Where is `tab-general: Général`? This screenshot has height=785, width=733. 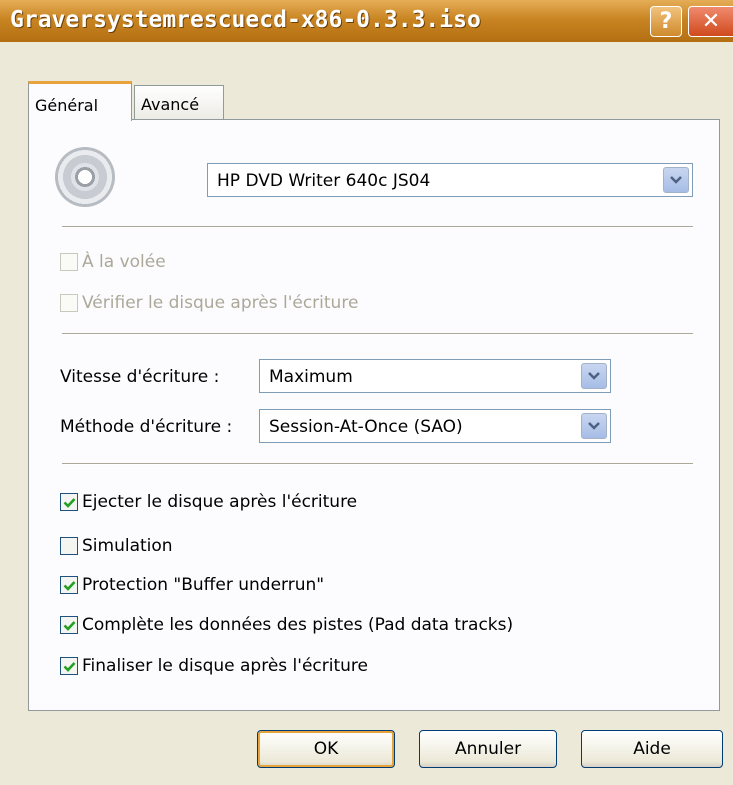 tab-general: Général is located at coordinates (80, 101).